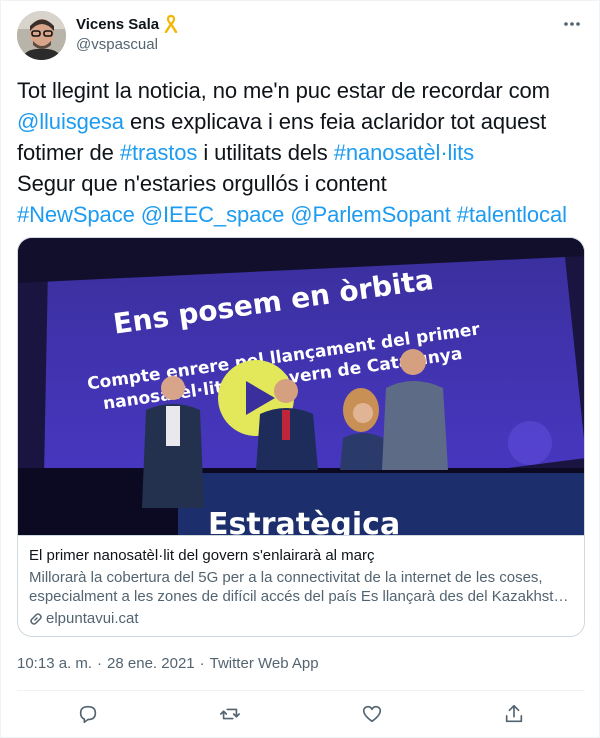  What do you see at coordinates (264, 663) in the screenshot?
I see `tweet-source: Twitter Web App` at bounding box center [264, 663].